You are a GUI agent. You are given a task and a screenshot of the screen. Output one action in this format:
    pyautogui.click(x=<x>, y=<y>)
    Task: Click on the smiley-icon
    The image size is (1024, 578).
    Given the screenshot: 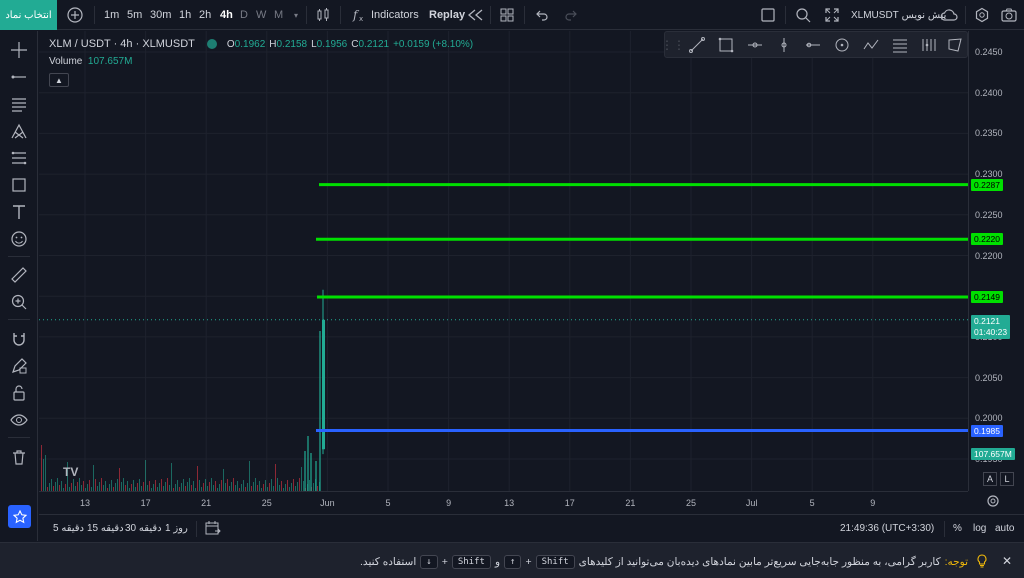 What is the action you would take?
    pyautogui.click(x=19, y=239)
    